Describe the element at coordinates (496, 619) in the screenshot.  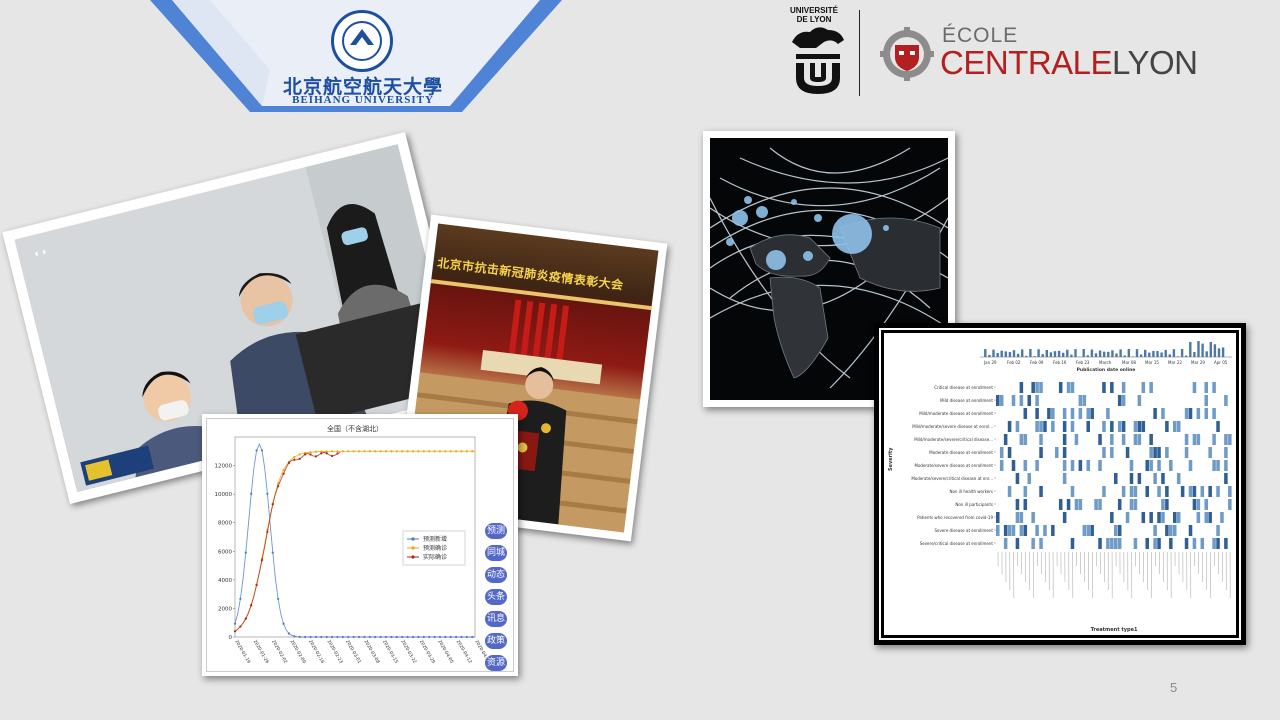
I see `side-nav-button: 讯息` at that location.